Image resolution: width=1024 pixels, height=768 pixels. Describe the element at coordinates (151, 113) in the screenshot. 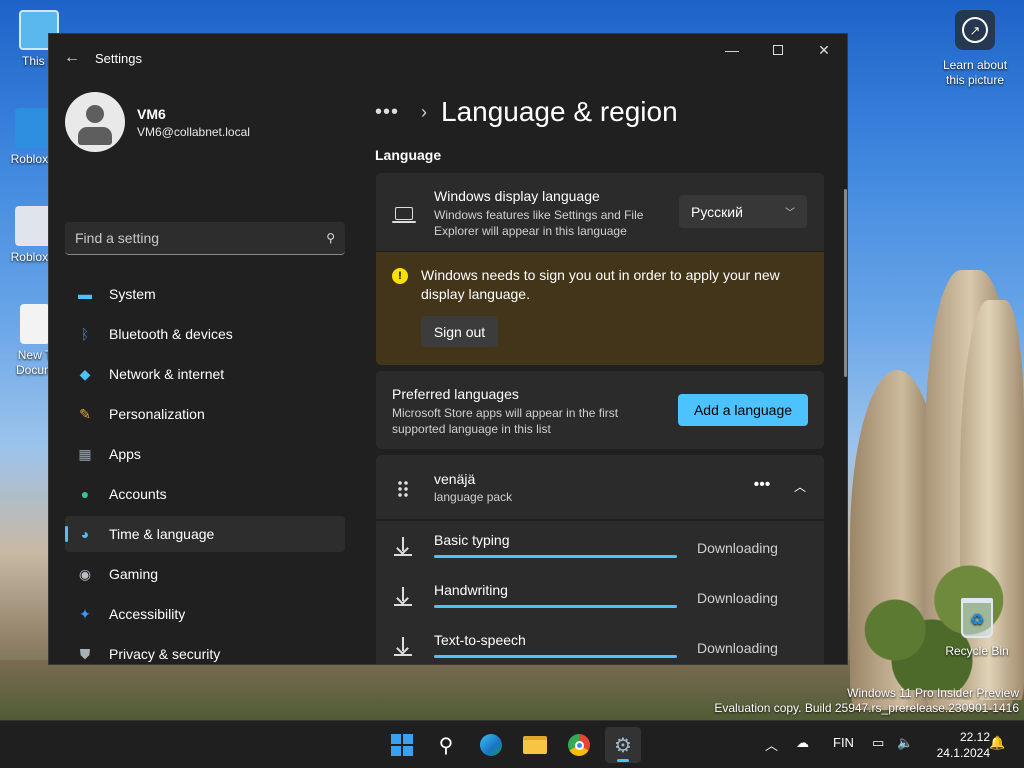

I see `user-name: VM6` at that location.